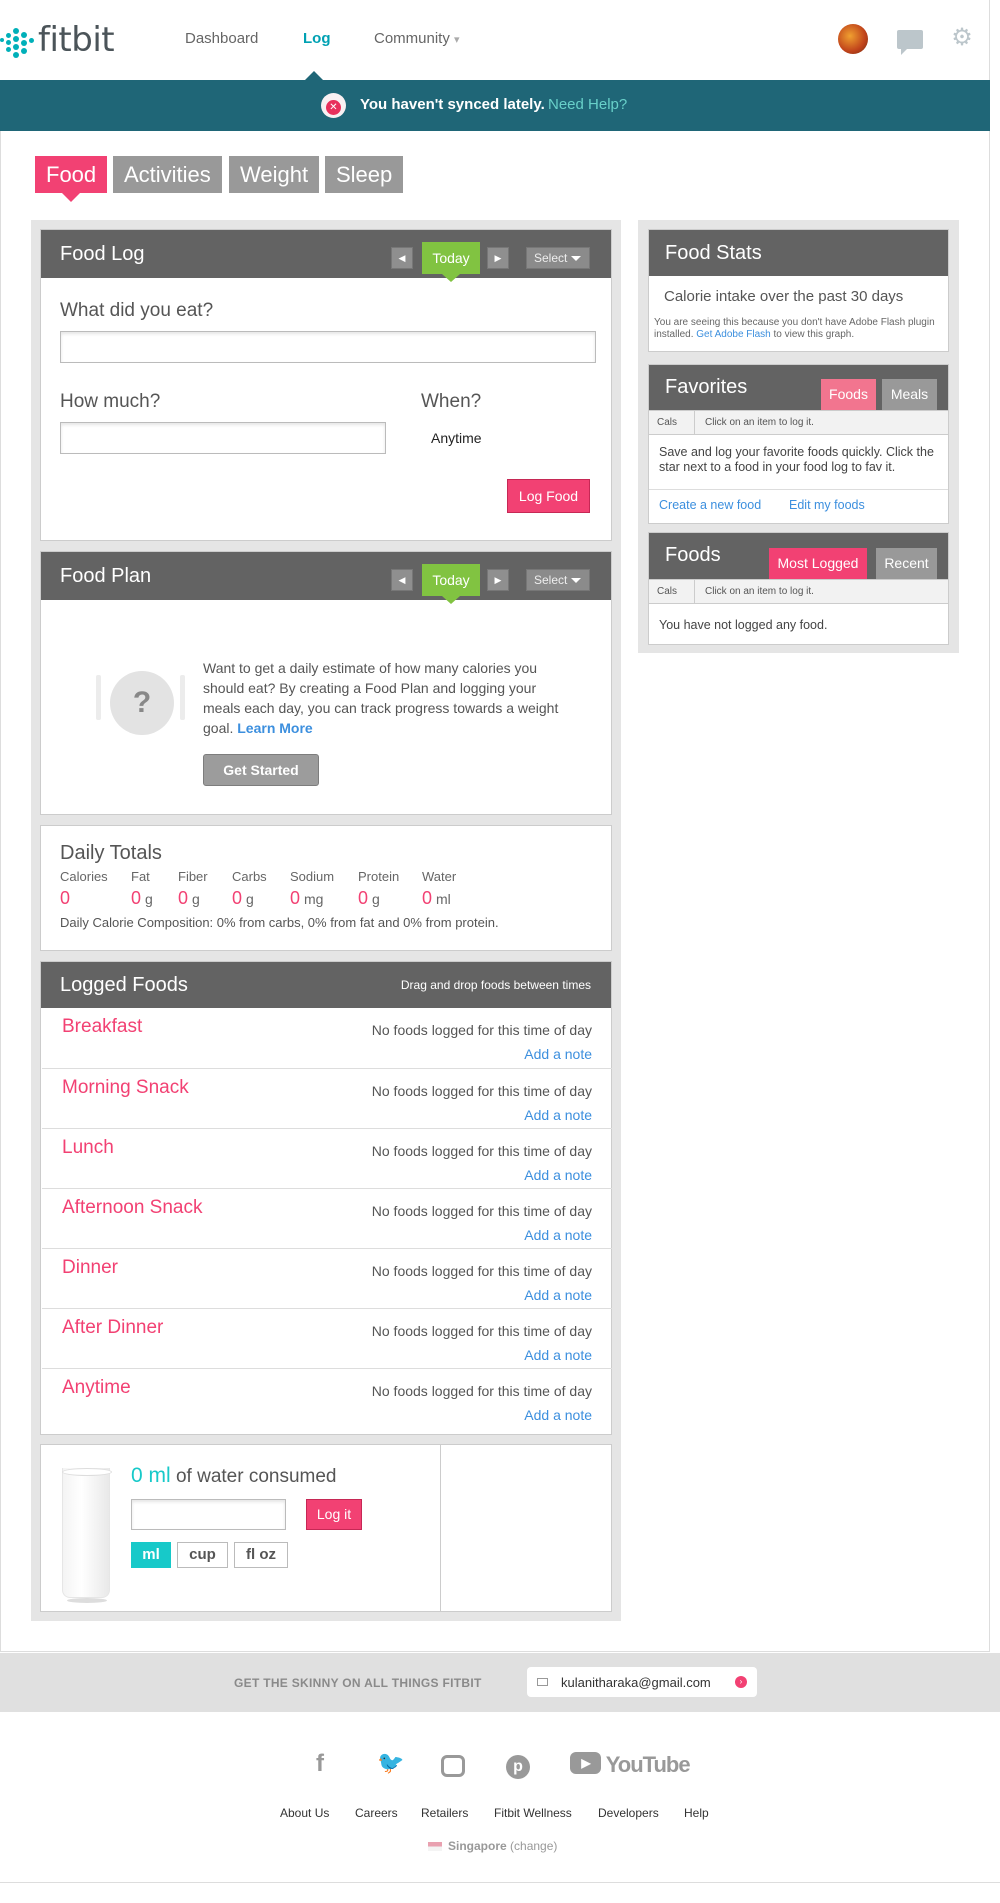 This screenshot has height=1903, width=1000. What do you see at coordinates (221, 38) in the screenshot?
I see `nav-dashboard: Dashboard` at bounding box center [221, 38].